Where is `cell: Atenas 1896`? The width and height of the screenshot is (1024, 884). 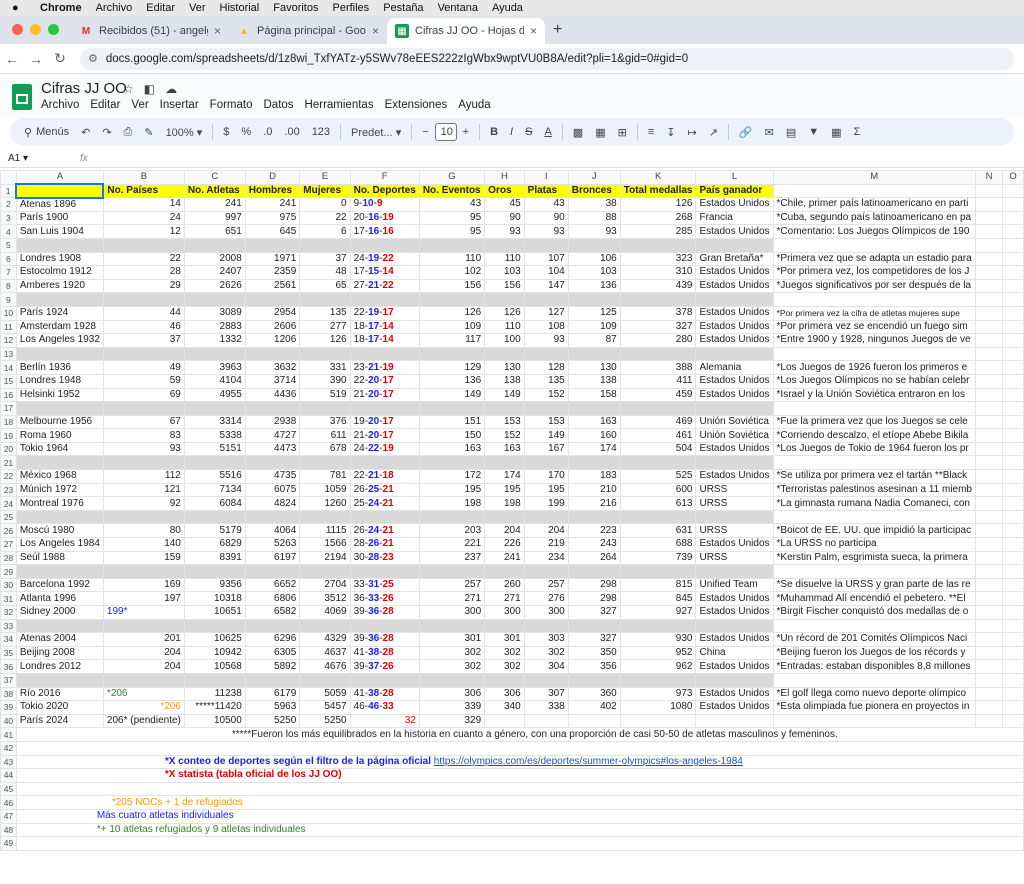 cell: Atenas 1896 is located at coordinates (59, 204).